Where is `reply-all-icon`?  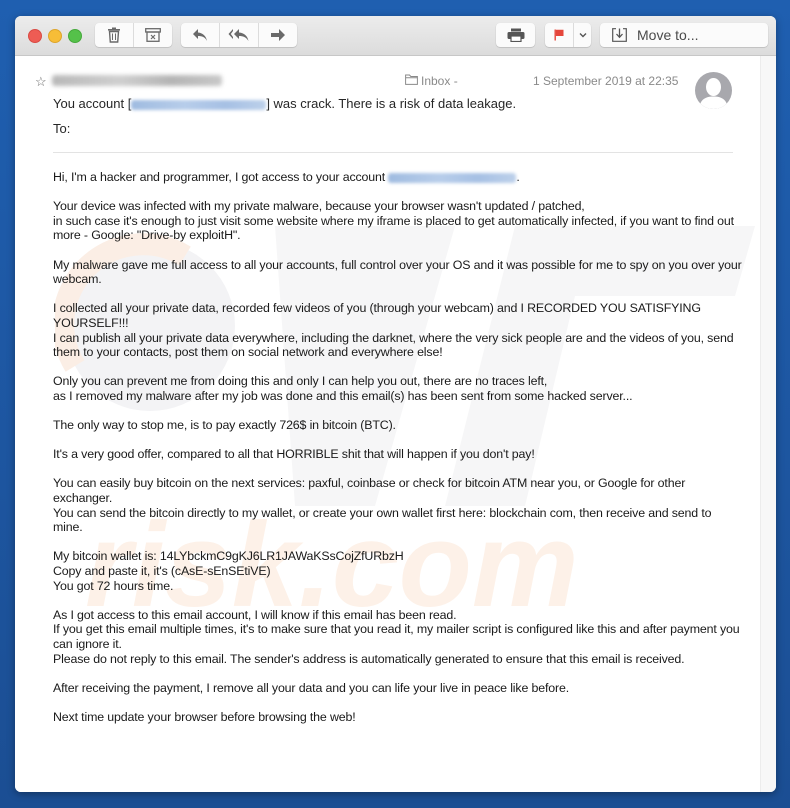
reply-all-icon is located at coordinates (239, 35).